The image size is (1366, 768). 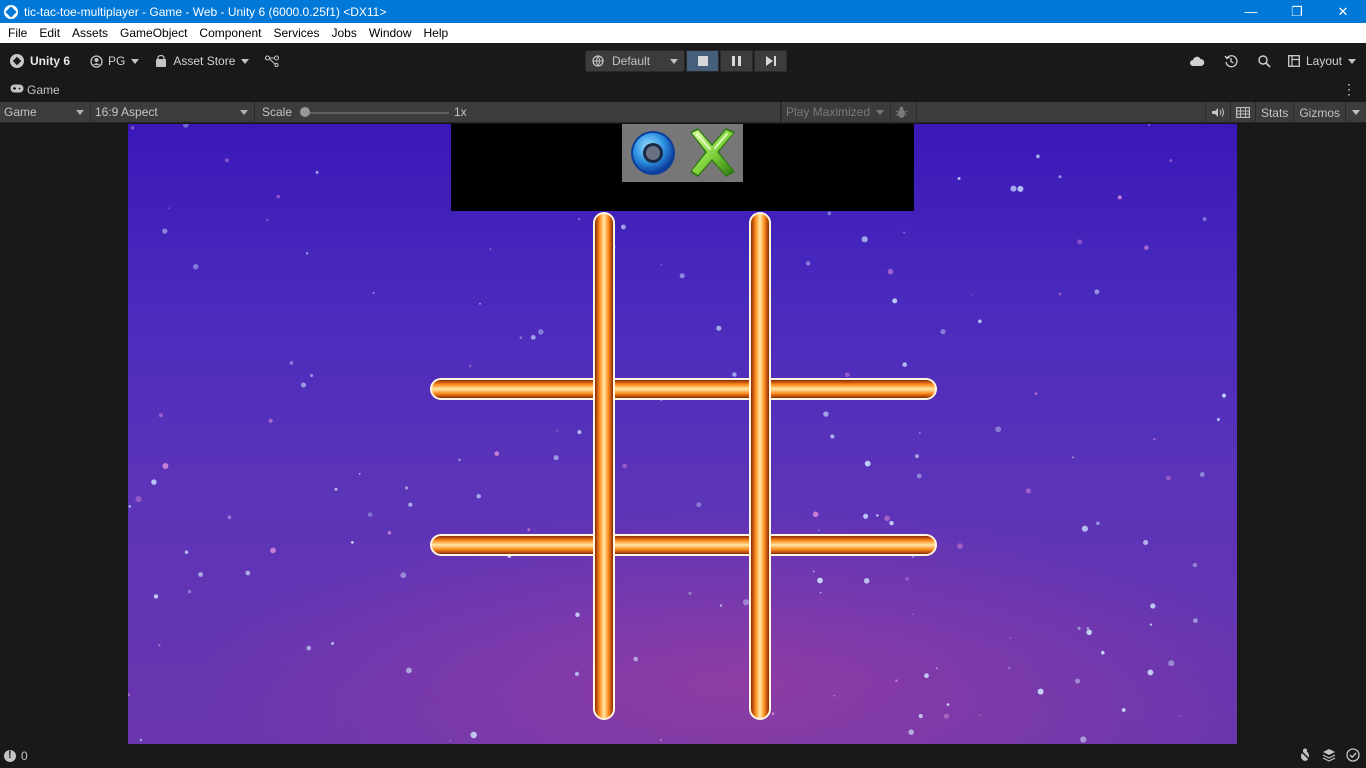 What do you see at coordinates (49, 33) in the screenshot?
I see `menu-edit: Edit` at bounding box center [49, 33].